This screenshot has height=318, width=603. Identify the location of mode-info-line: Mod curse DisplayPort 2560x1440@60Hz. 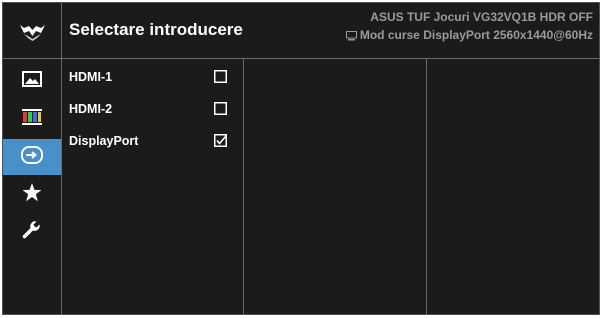
(469, 35).